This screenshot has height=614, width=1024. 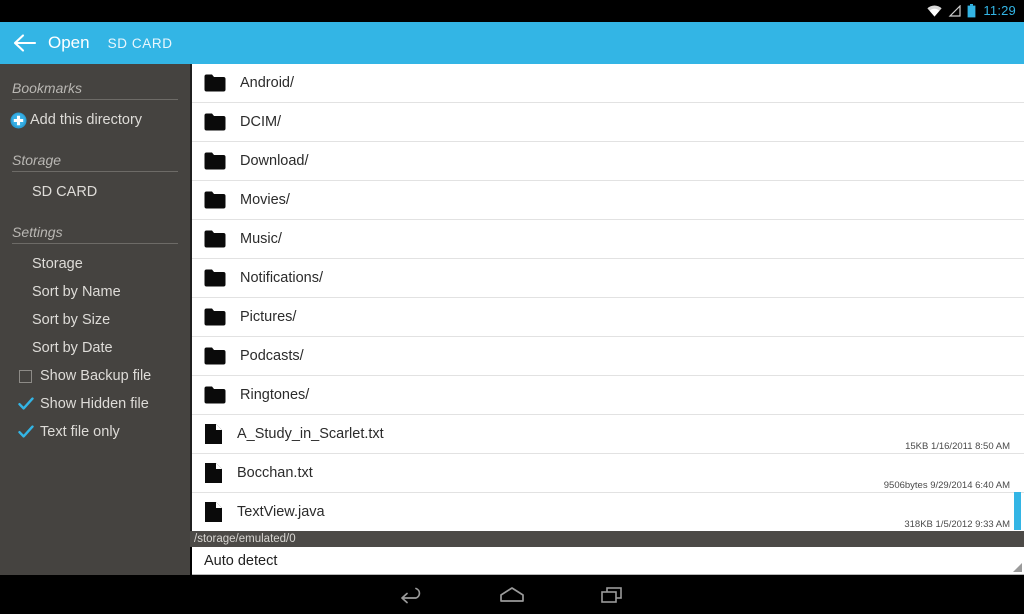 What do you see at coordinates (608, 512) in the screenshot?
I see `file-row: TextView.java 318KB 1/5/2012 9:33 AM` at bounding box center [608, 512].